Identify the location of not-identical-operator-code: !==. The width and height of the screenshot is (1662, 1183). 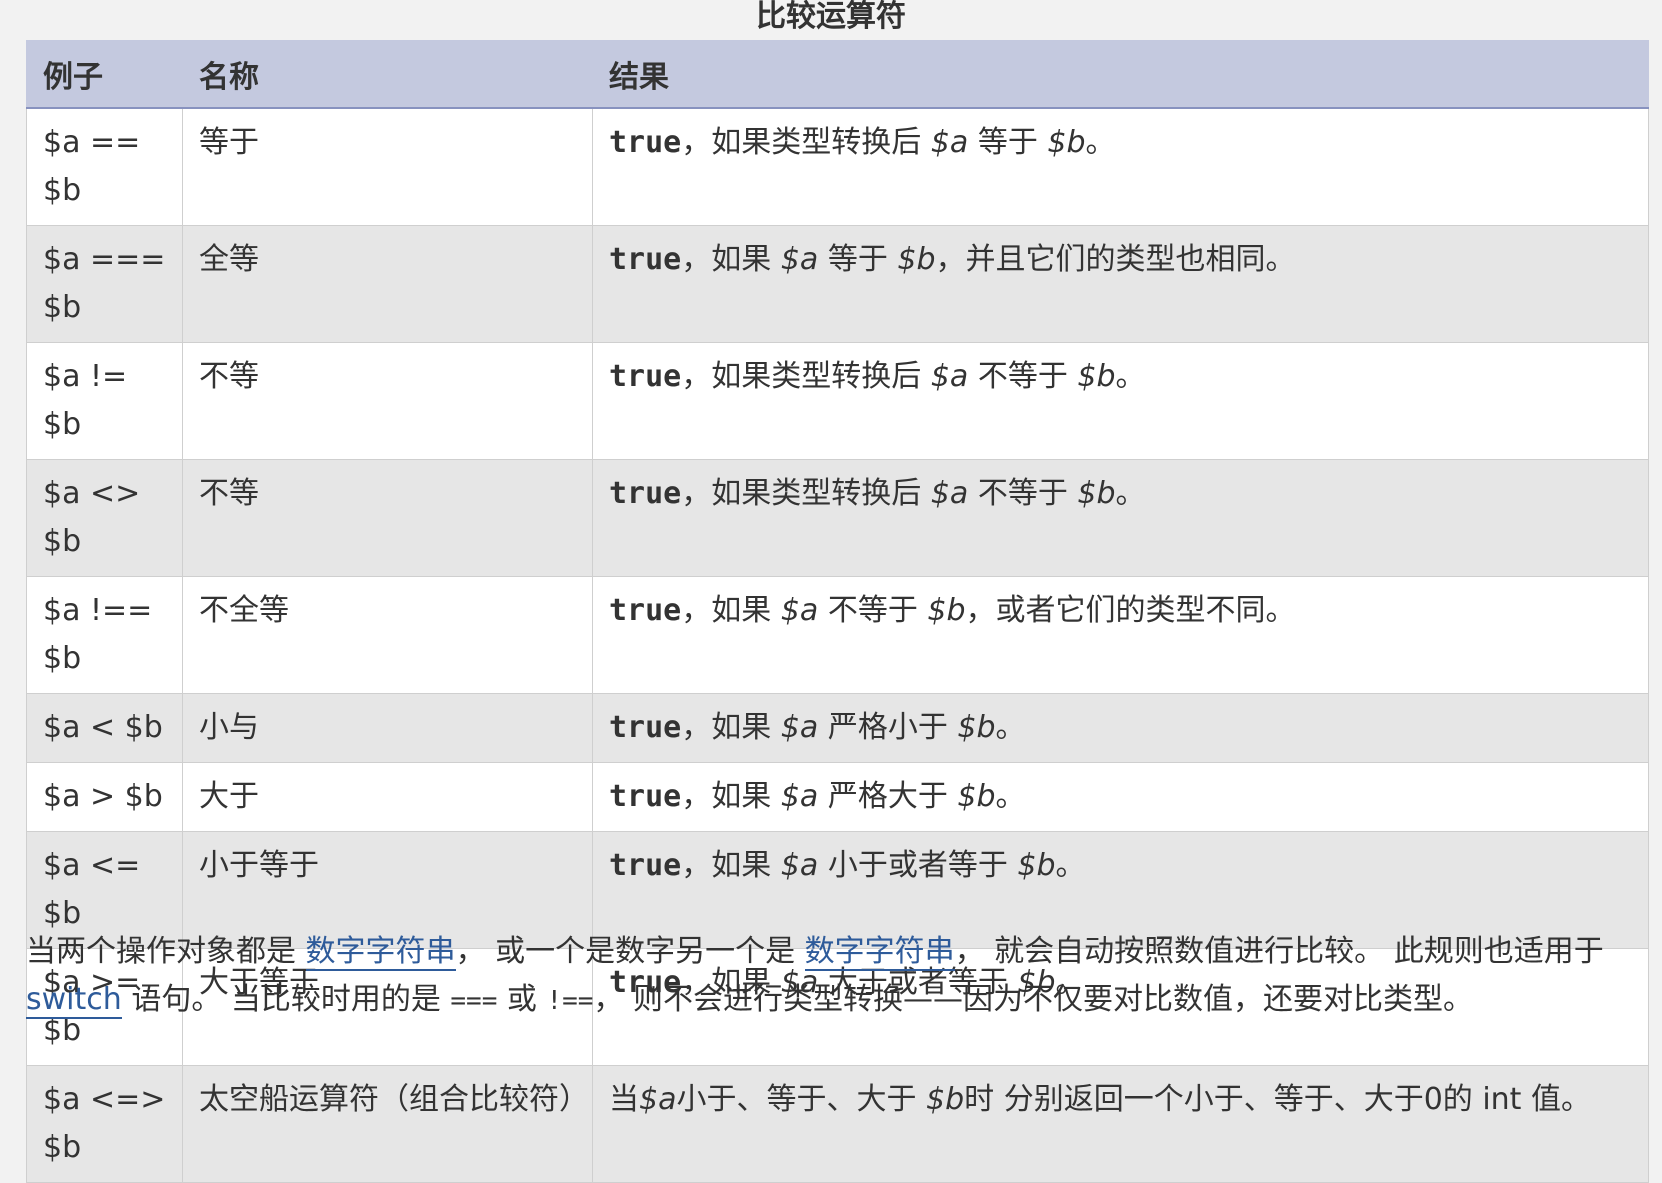
(570, 1001).